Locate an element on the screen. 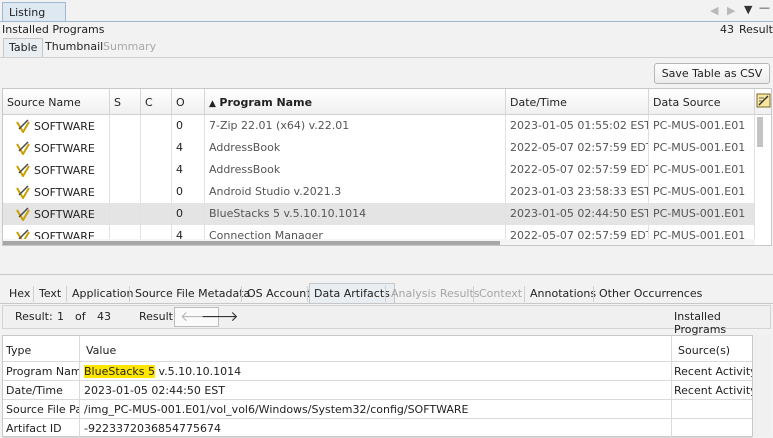 This screenshot has height=438, width=773. tabs-underline is located at coordinates (386, 303).